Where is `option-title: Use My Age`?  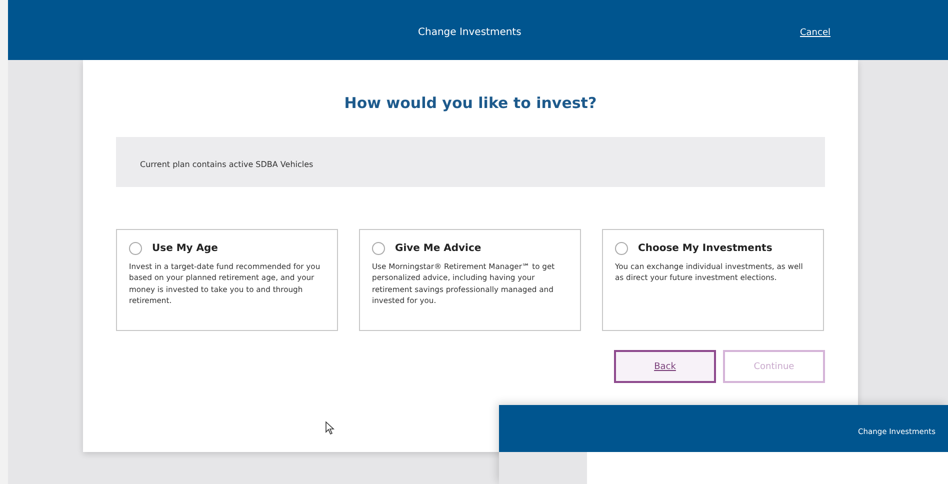
option-title: Use My Age is located at coordinates (185, 248).